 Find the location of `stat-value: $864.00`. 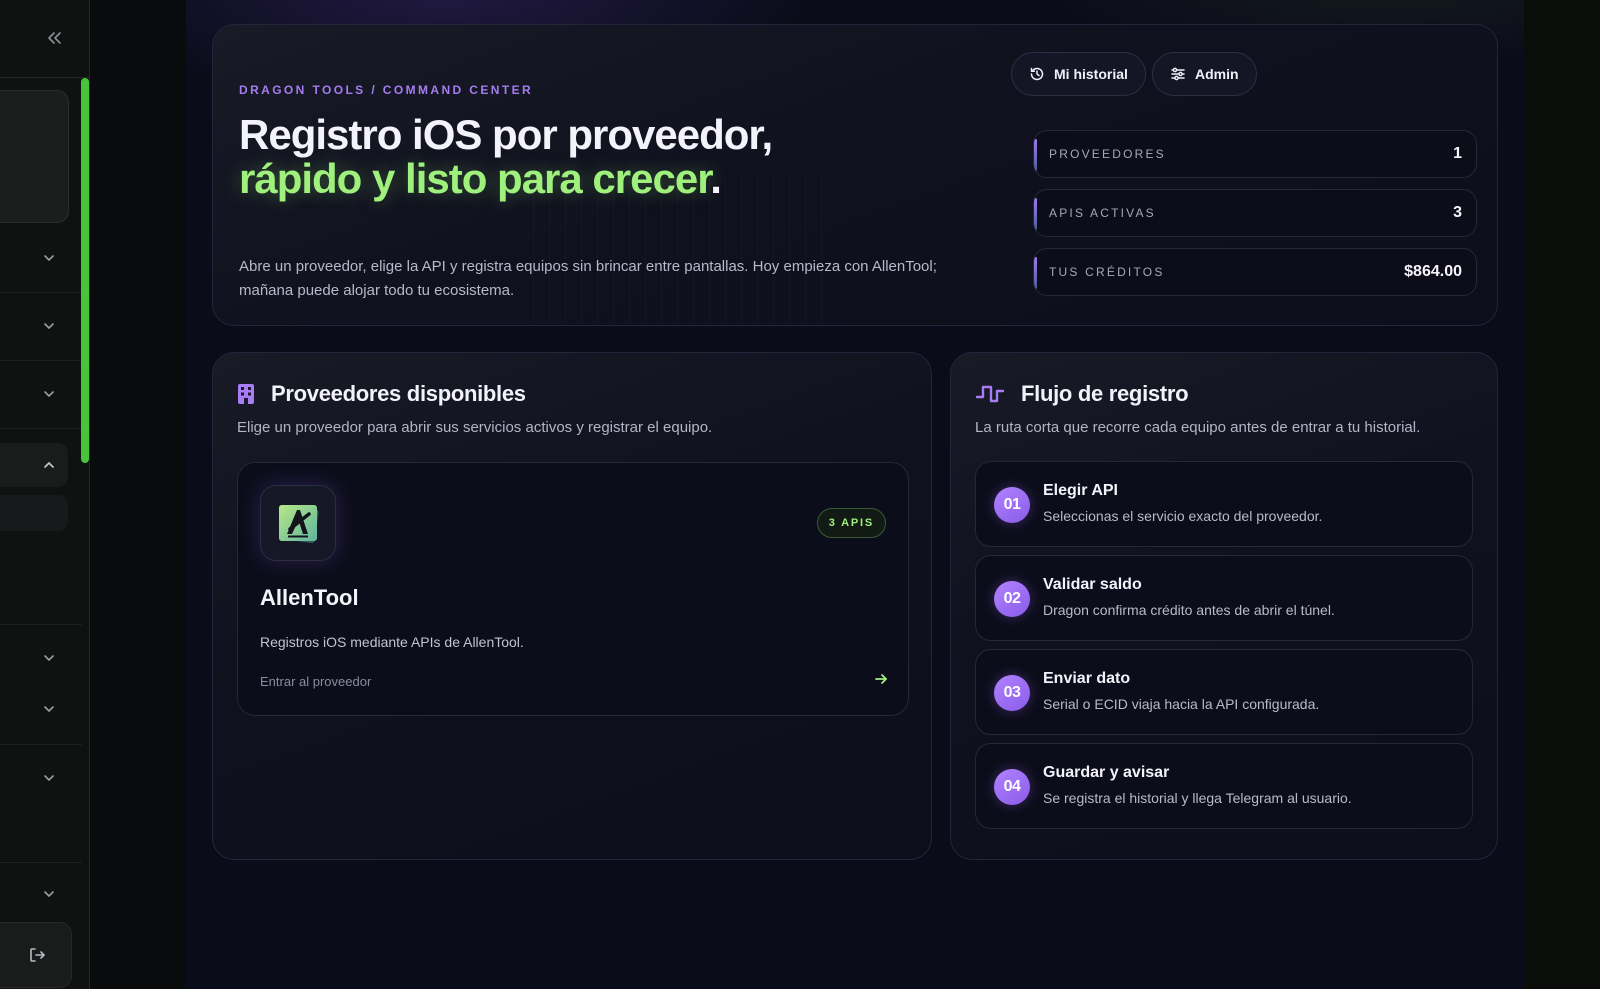

stat-value: $864.00 is located at coordinates (1433, 271).